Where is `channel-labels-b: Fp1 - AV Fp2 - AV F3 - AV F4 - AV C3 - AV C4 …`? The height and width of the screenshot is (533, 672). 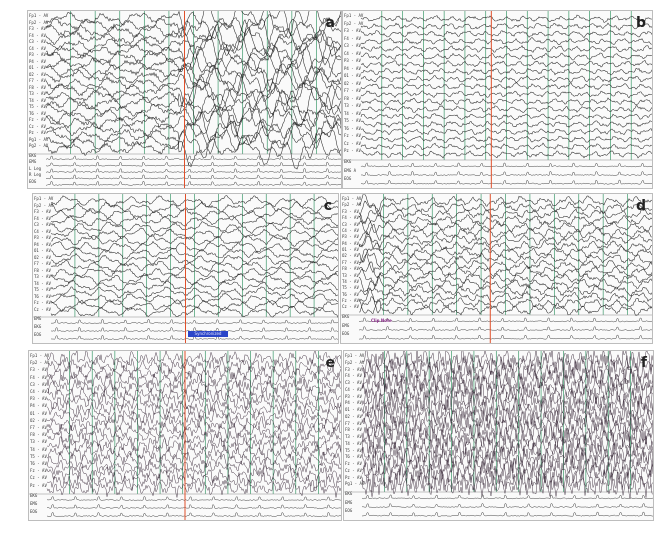
channel-labels-b: Fp1 - AV Fp2 - AV F3 - AV F4 - AV C3 - AV C4 … is located at coordinates (353, 97).